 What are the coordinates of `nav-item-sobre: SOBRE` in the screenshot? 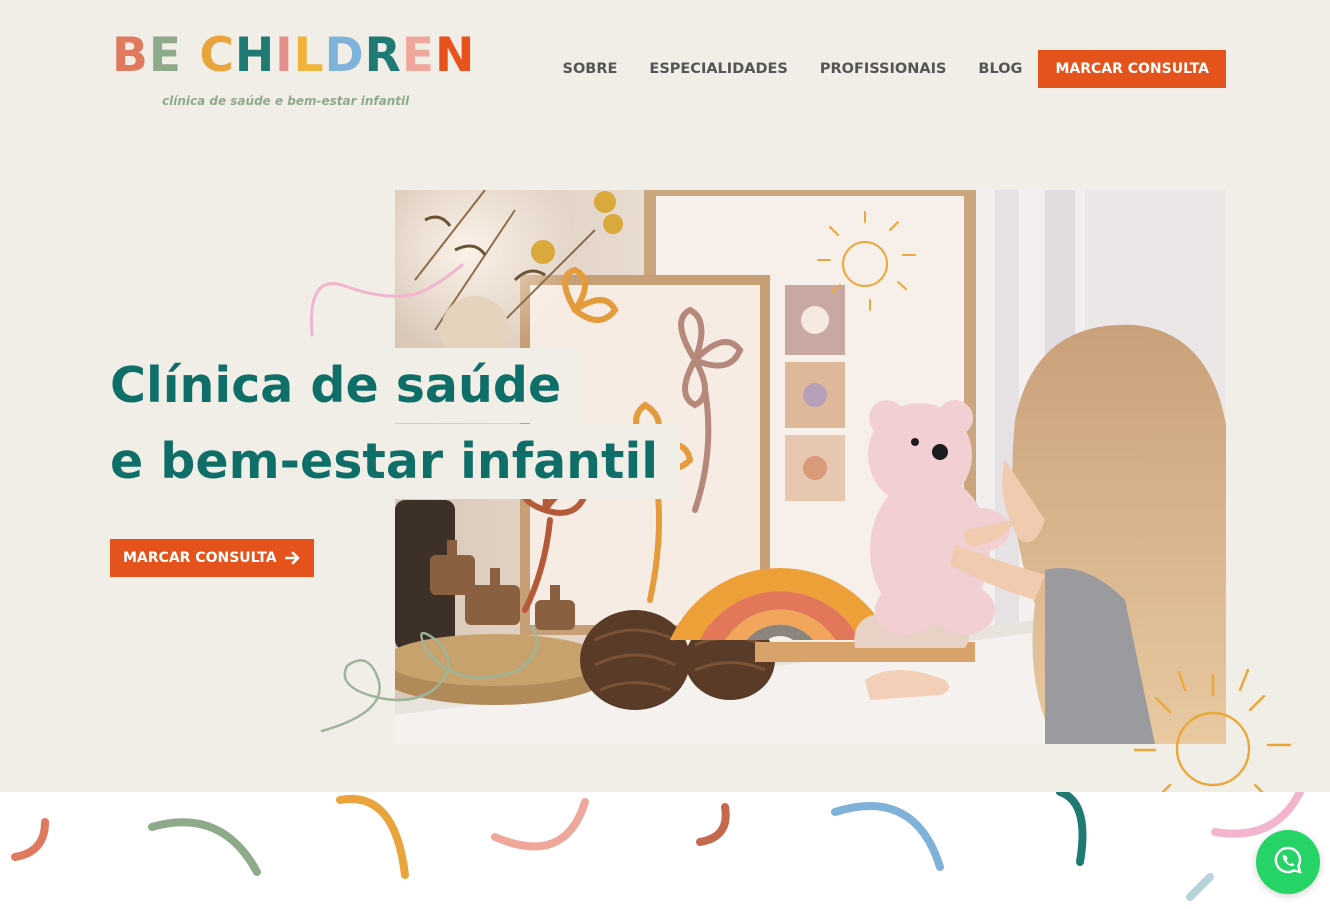 It's located at (590, 69).